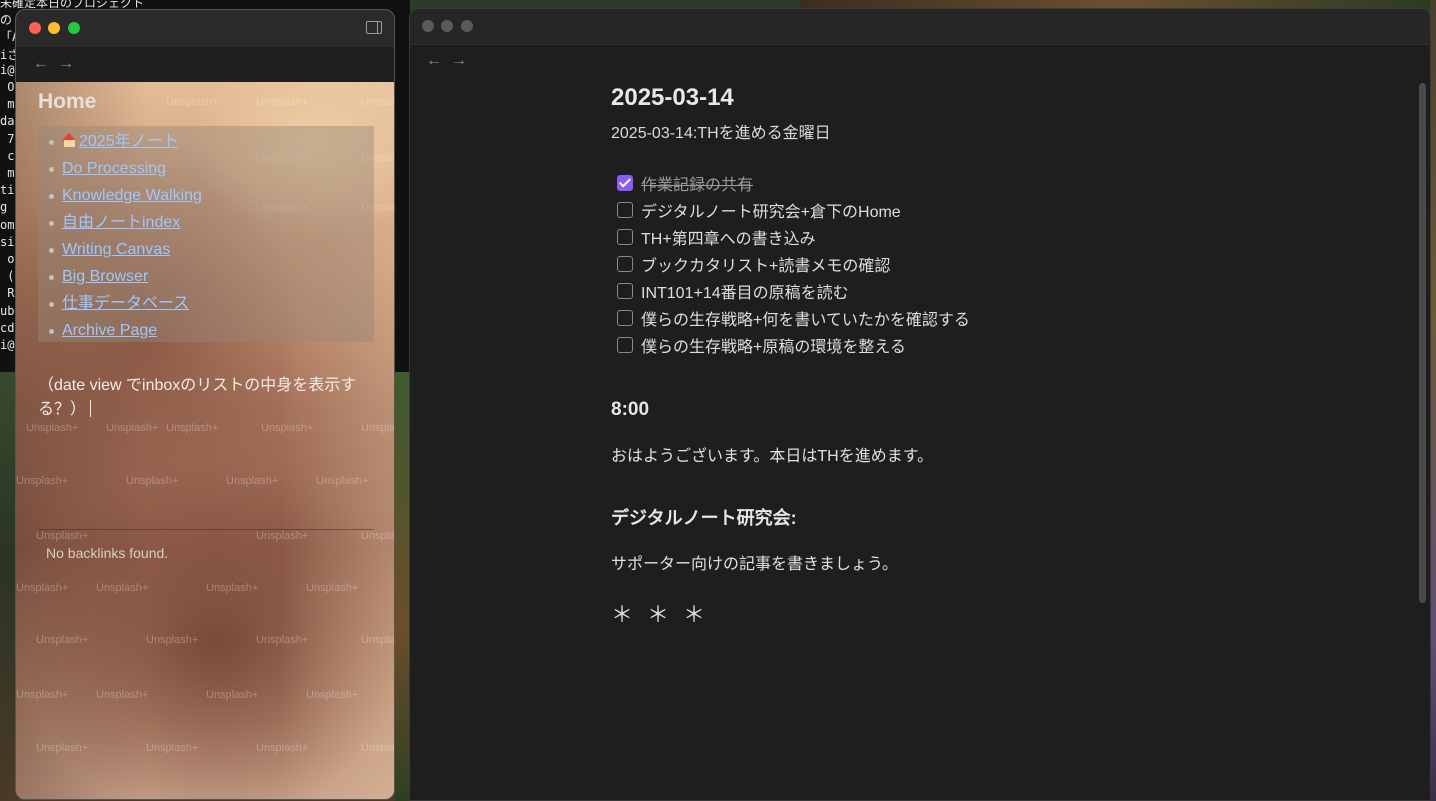  I want to click on terminal-line: ti, so click(7, 190).